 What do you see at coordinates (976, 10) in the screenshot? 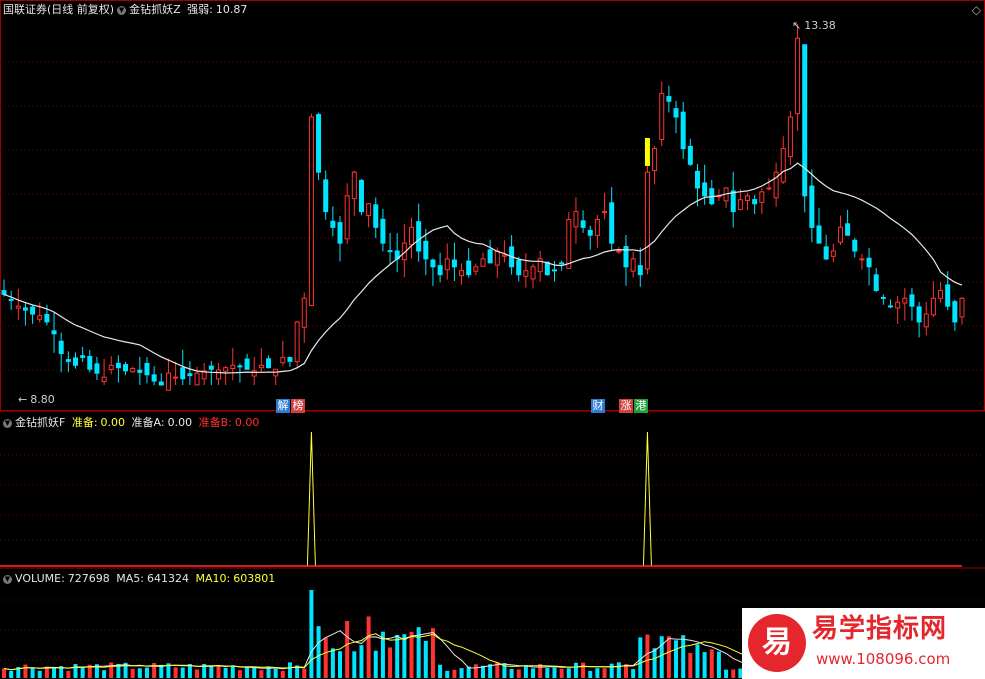
I see `diamond-icon: ◇` at bounding box center [976, 10].